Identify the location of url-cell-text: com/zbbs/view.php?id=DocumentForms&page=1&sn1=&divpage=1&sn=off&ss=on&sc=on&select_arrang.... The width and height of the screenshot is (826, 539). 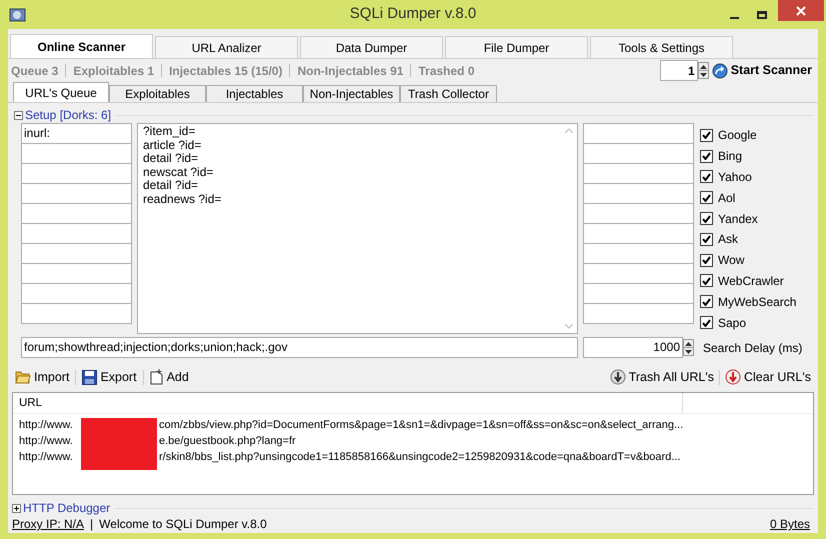
(421, 425).